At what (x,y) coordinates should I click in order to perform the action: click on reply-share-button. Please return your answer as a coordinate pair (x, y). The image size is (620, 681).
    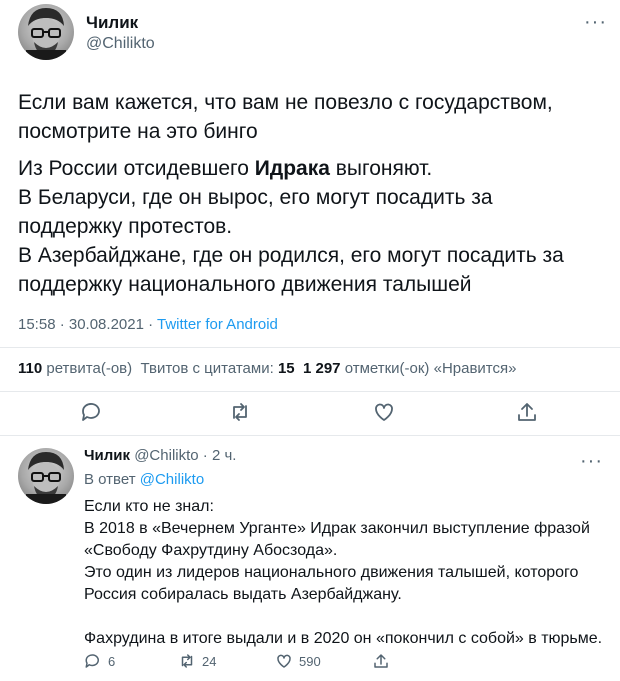
    Looking at the image, I should click on (381, 661).